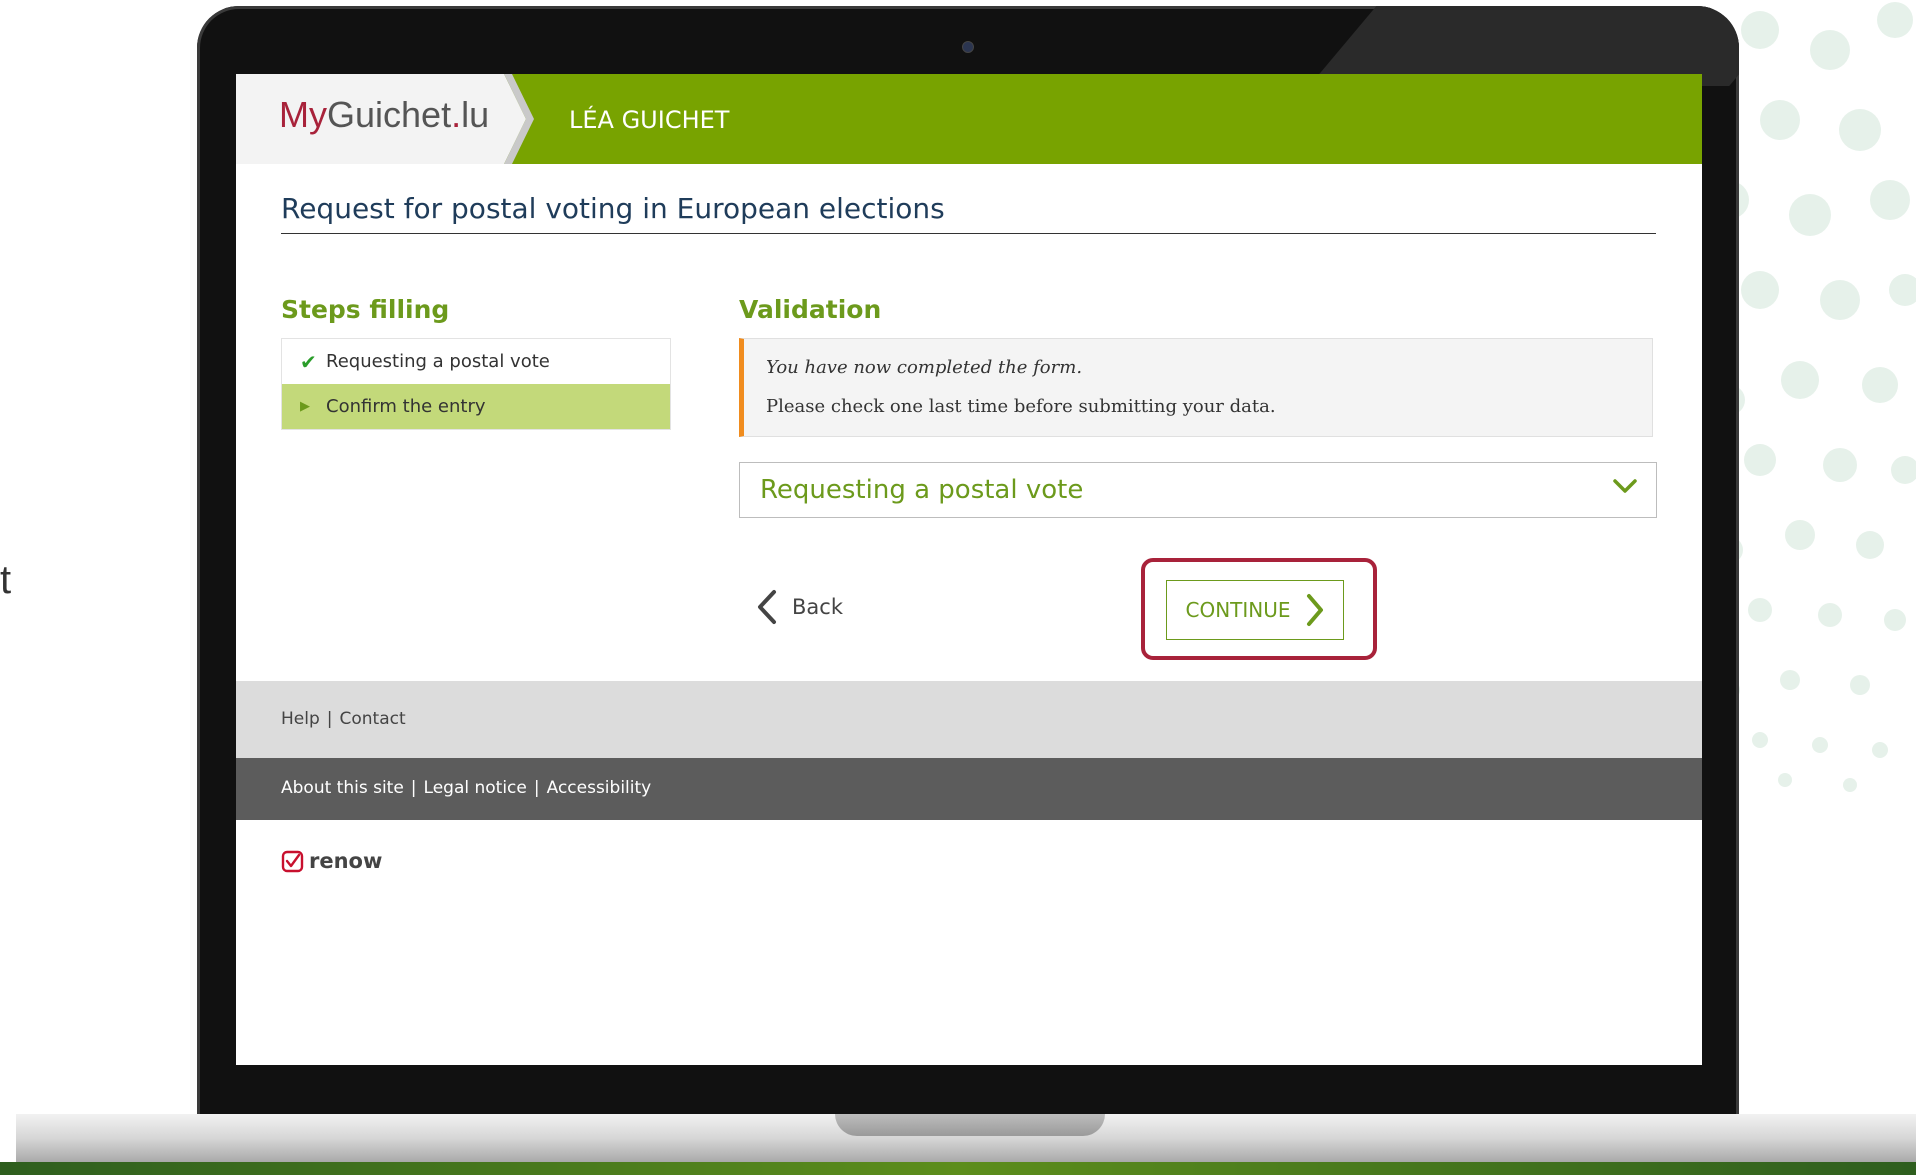 The width and height of the screenshot is (1916, 1175). I want to click on triangle-right-icon: ▶, so click(305, 406).